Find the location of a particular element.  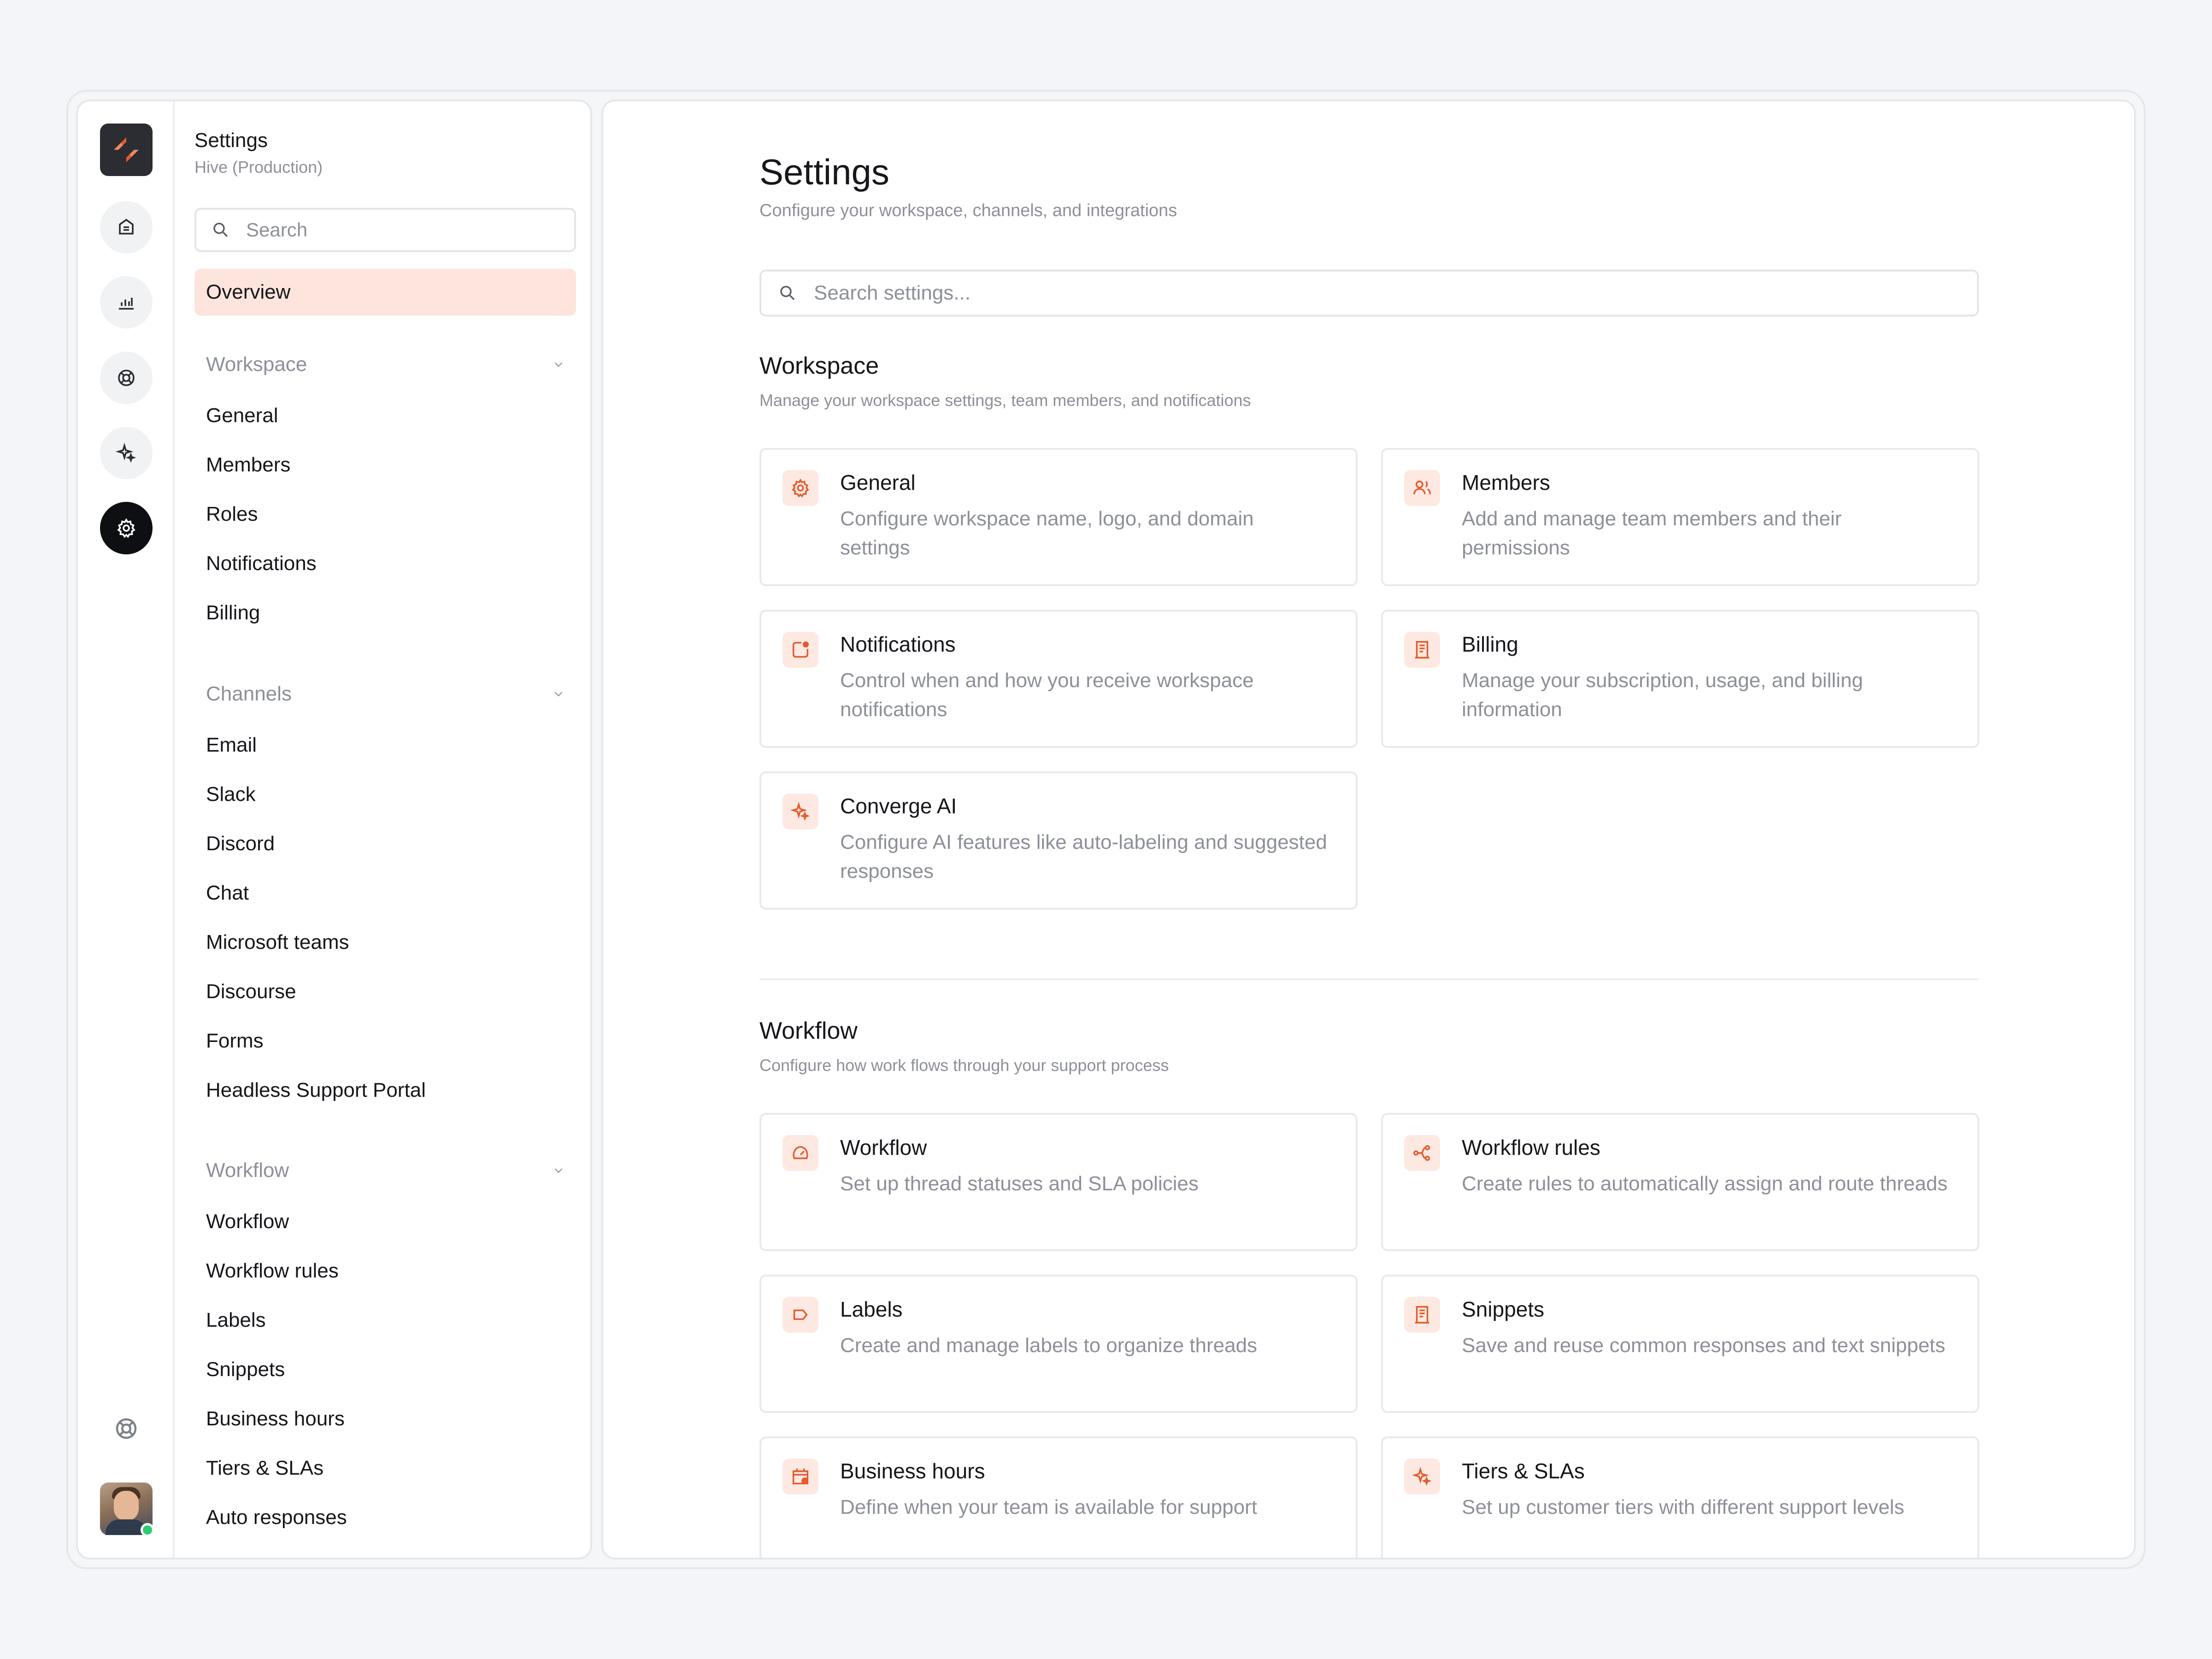

nav-title: Settings is located at coordinates (231, 140).